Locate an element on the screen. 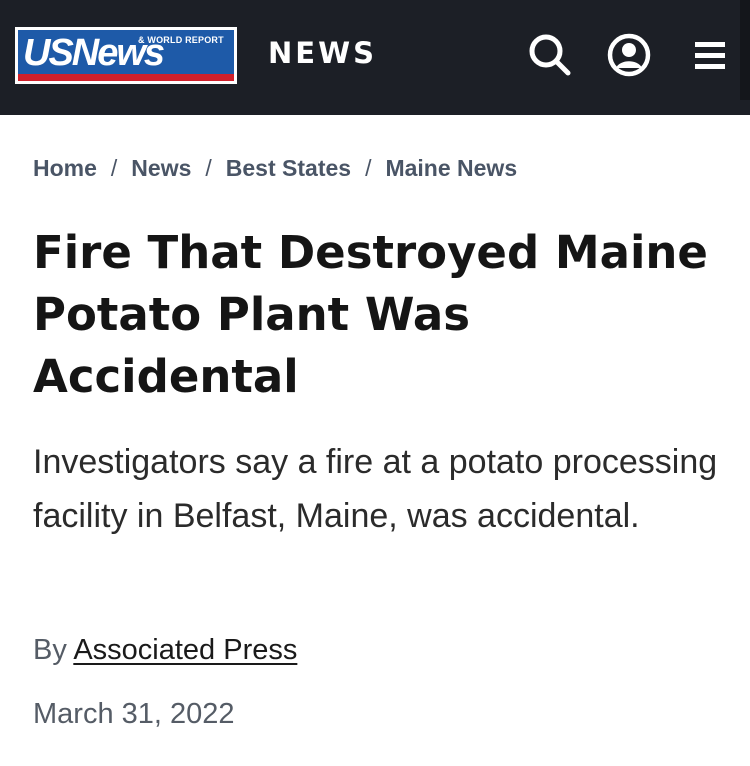 The height and width of the screenshot is (766, 750). logo-red-stripe is located at coordinates (126, 77).